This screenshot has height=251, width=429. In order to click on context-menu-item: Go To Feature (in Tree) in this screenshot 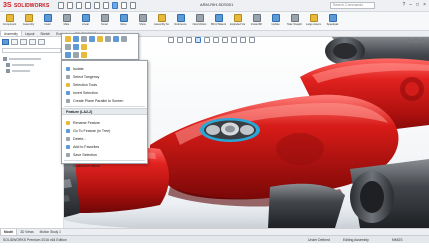, I will do `click(104, 131)`.